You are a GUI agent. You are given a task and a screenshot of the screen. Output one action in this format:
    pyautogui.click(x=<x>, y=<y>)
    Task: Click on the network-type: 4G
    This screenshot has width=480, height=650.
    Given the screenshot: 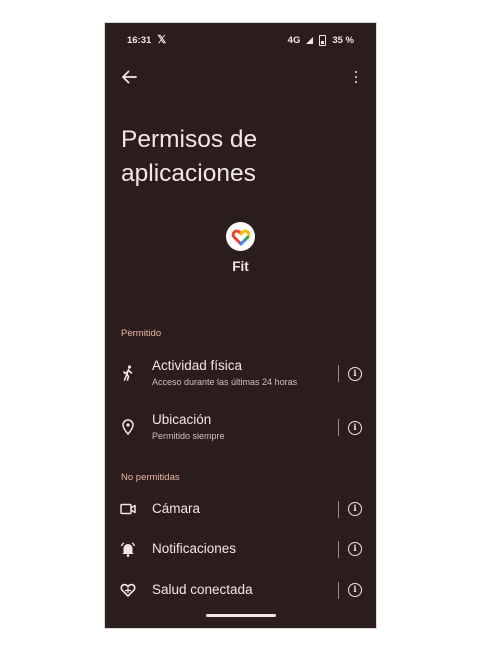 What is the action you would take?
    pyautogui.click(x=294, y=40)
    